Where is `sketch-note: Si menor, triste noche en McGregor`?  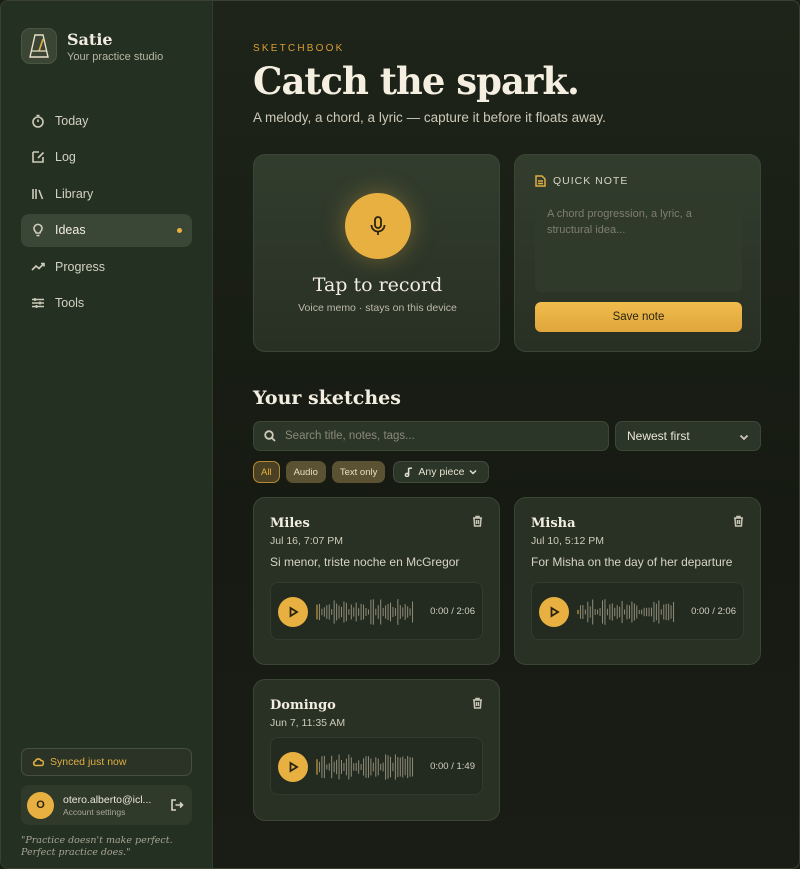 sketch-note: Si menor, triste noche en McGregor is located at coordinates (365, 562).